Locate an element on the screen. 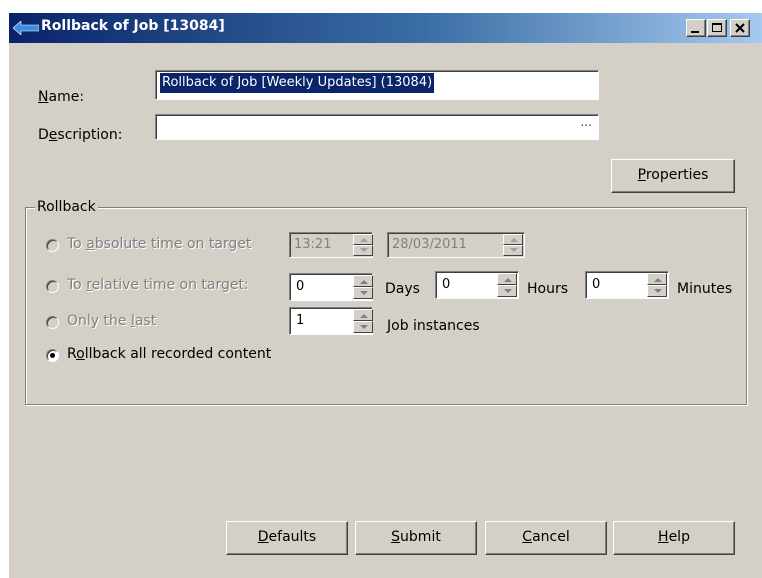  only-last-label: Only the last is located at coordinates (112, 321).